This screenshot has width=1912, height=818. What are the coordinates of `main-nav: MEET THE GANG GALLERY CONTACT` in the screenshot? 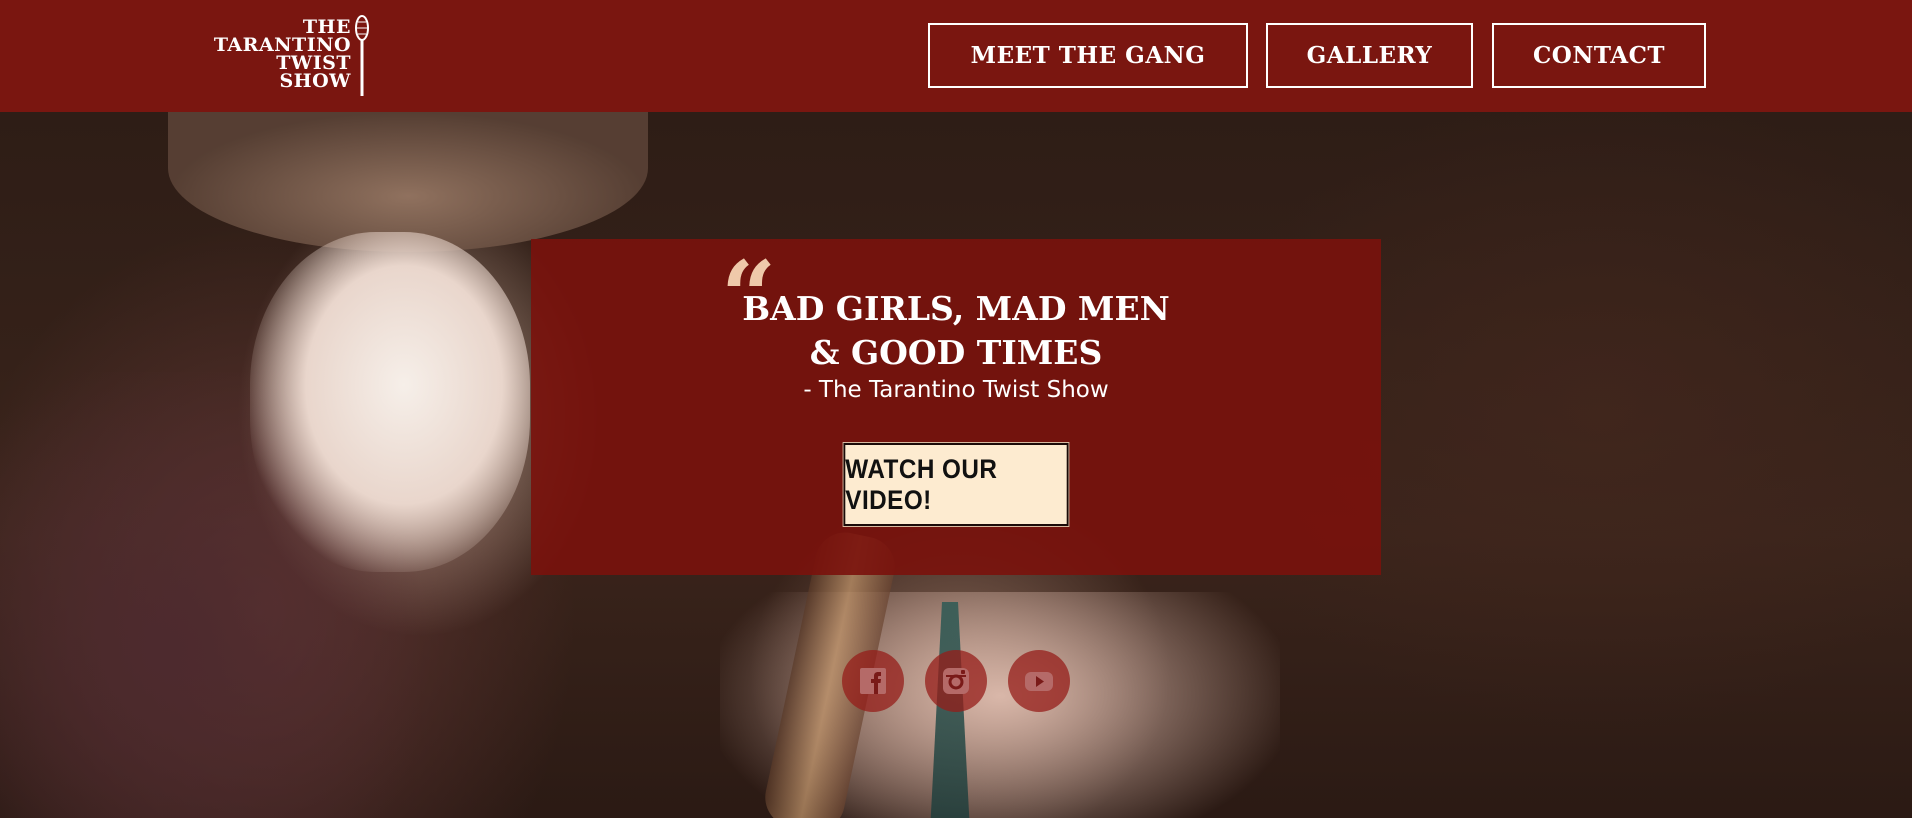 It's located at (956, 55).